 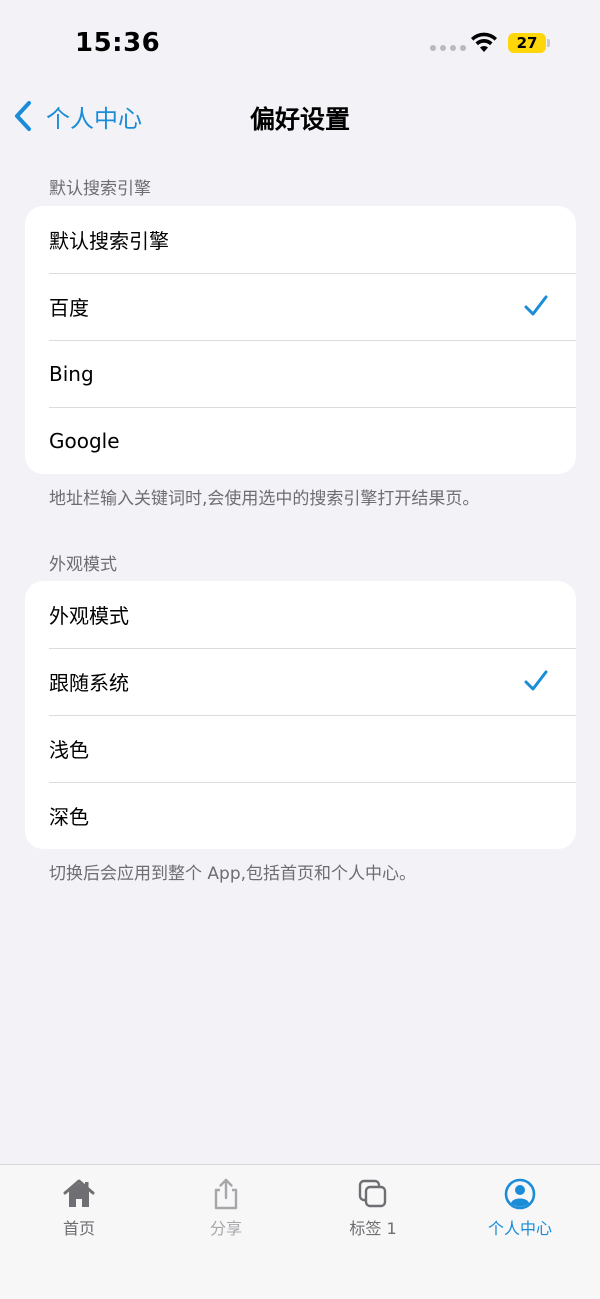 I want to click on row-label: 跟随系统, so click(x=89, y=683).